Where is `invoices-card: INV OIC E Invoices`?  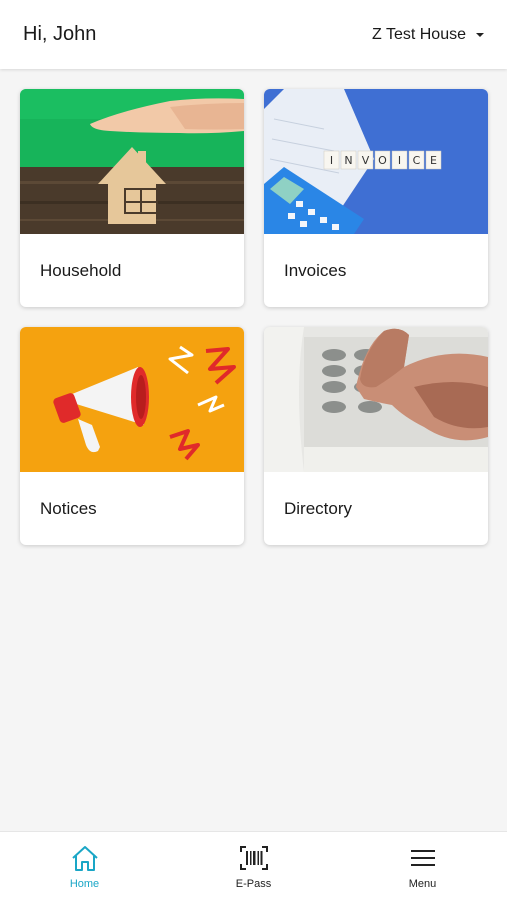
invoices-card: INV OIC E Invoices is located at coordinates (376, 198).